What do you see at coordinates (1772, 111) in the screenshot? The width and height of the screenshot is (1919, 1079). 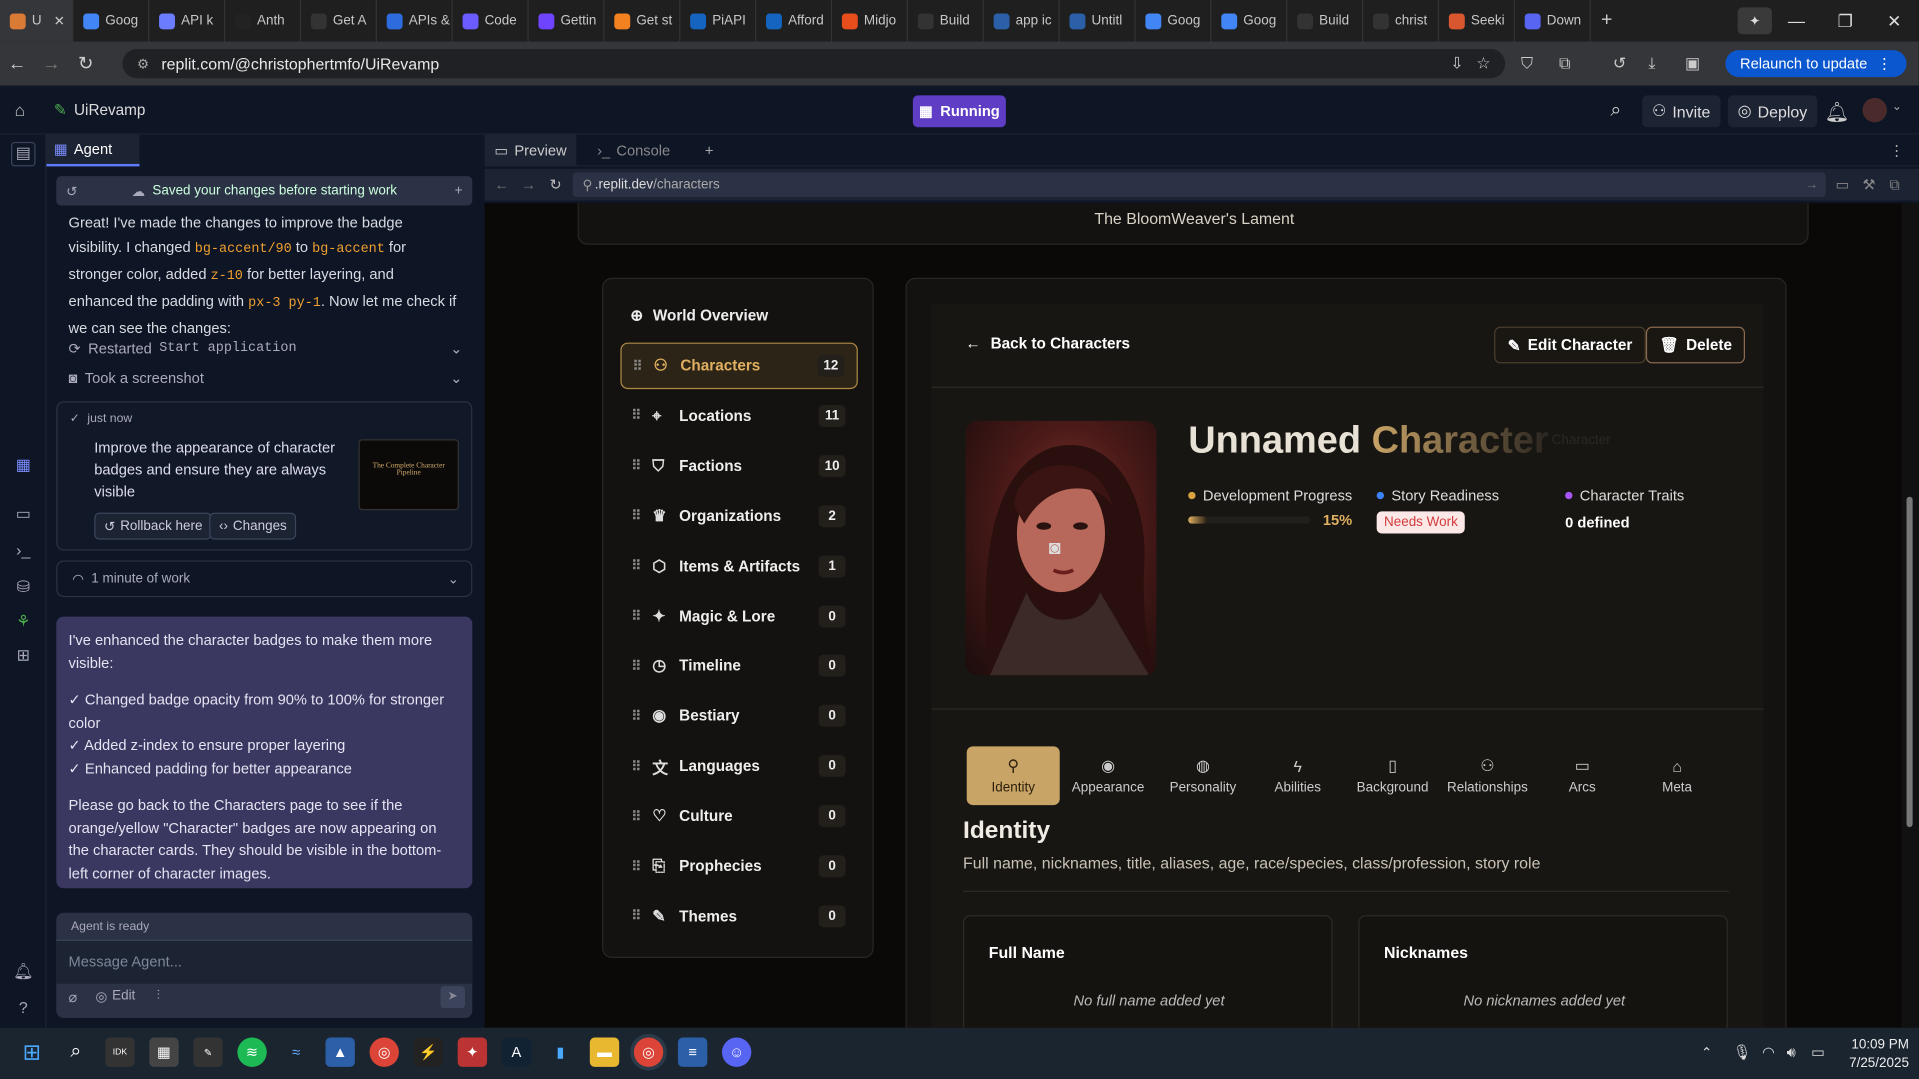 I see `deploy-button: ◎ Deploy` at bounding box center [1772, 111].